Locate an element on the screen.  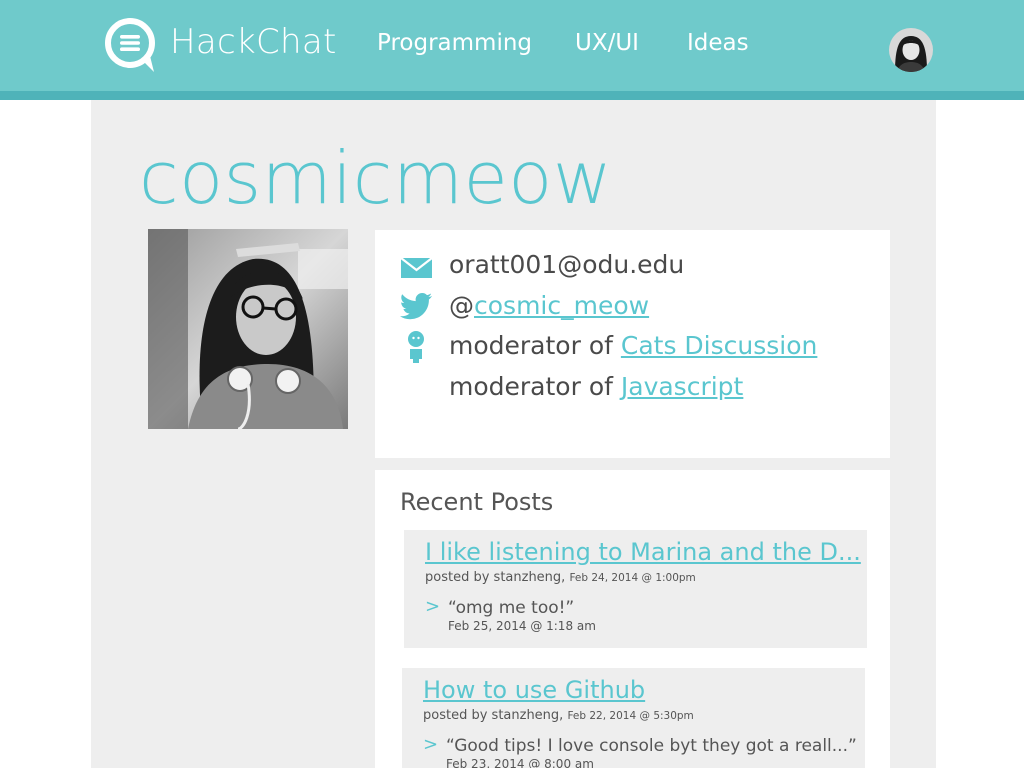
reply-text: “omg me too!” is located at coordinates (511, 608).